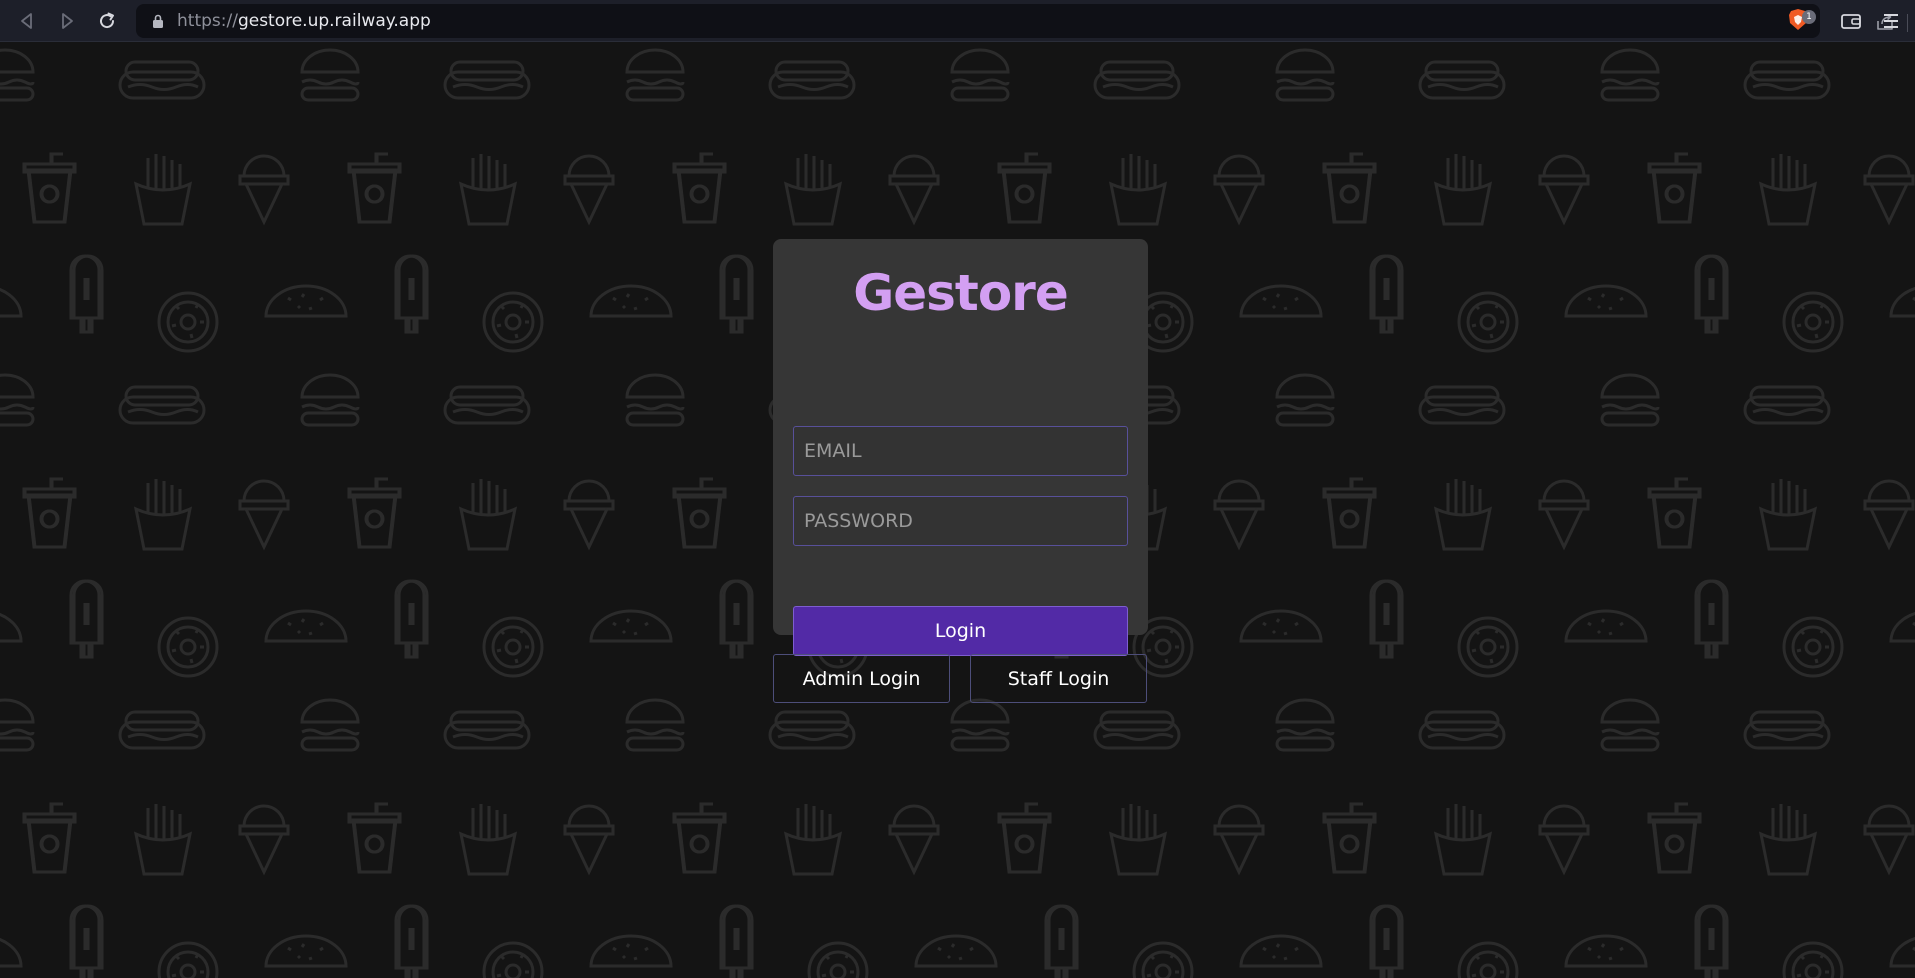  I want to click on menu-icon, so click(1891, 21).